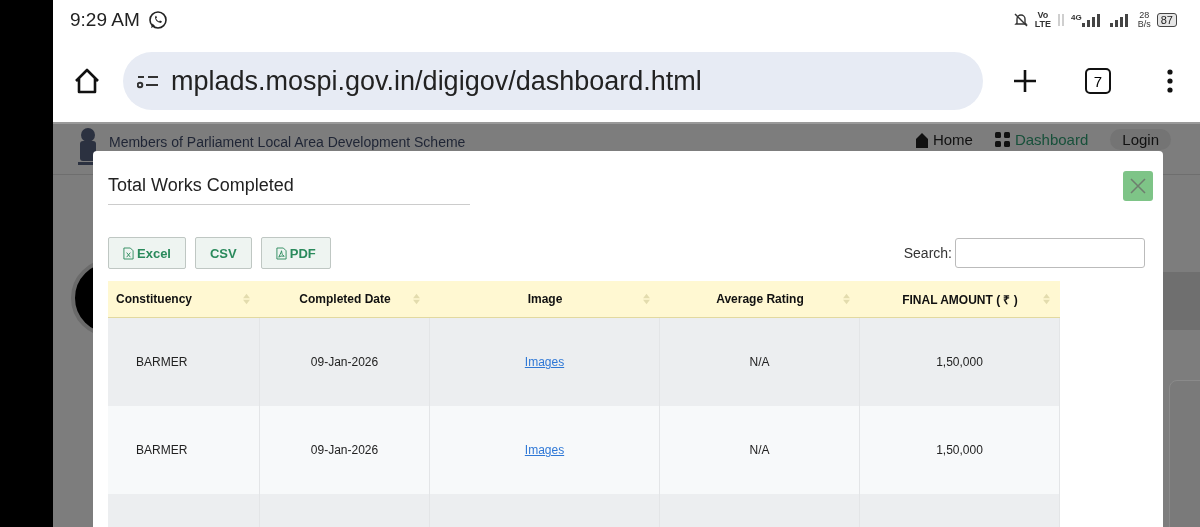 This screenshot has height=527, width=1200. What do you see at coordinates (1098, 81) in the screenshot?
I see `tab-count-button: 7` at bounding box center [1098, 81].